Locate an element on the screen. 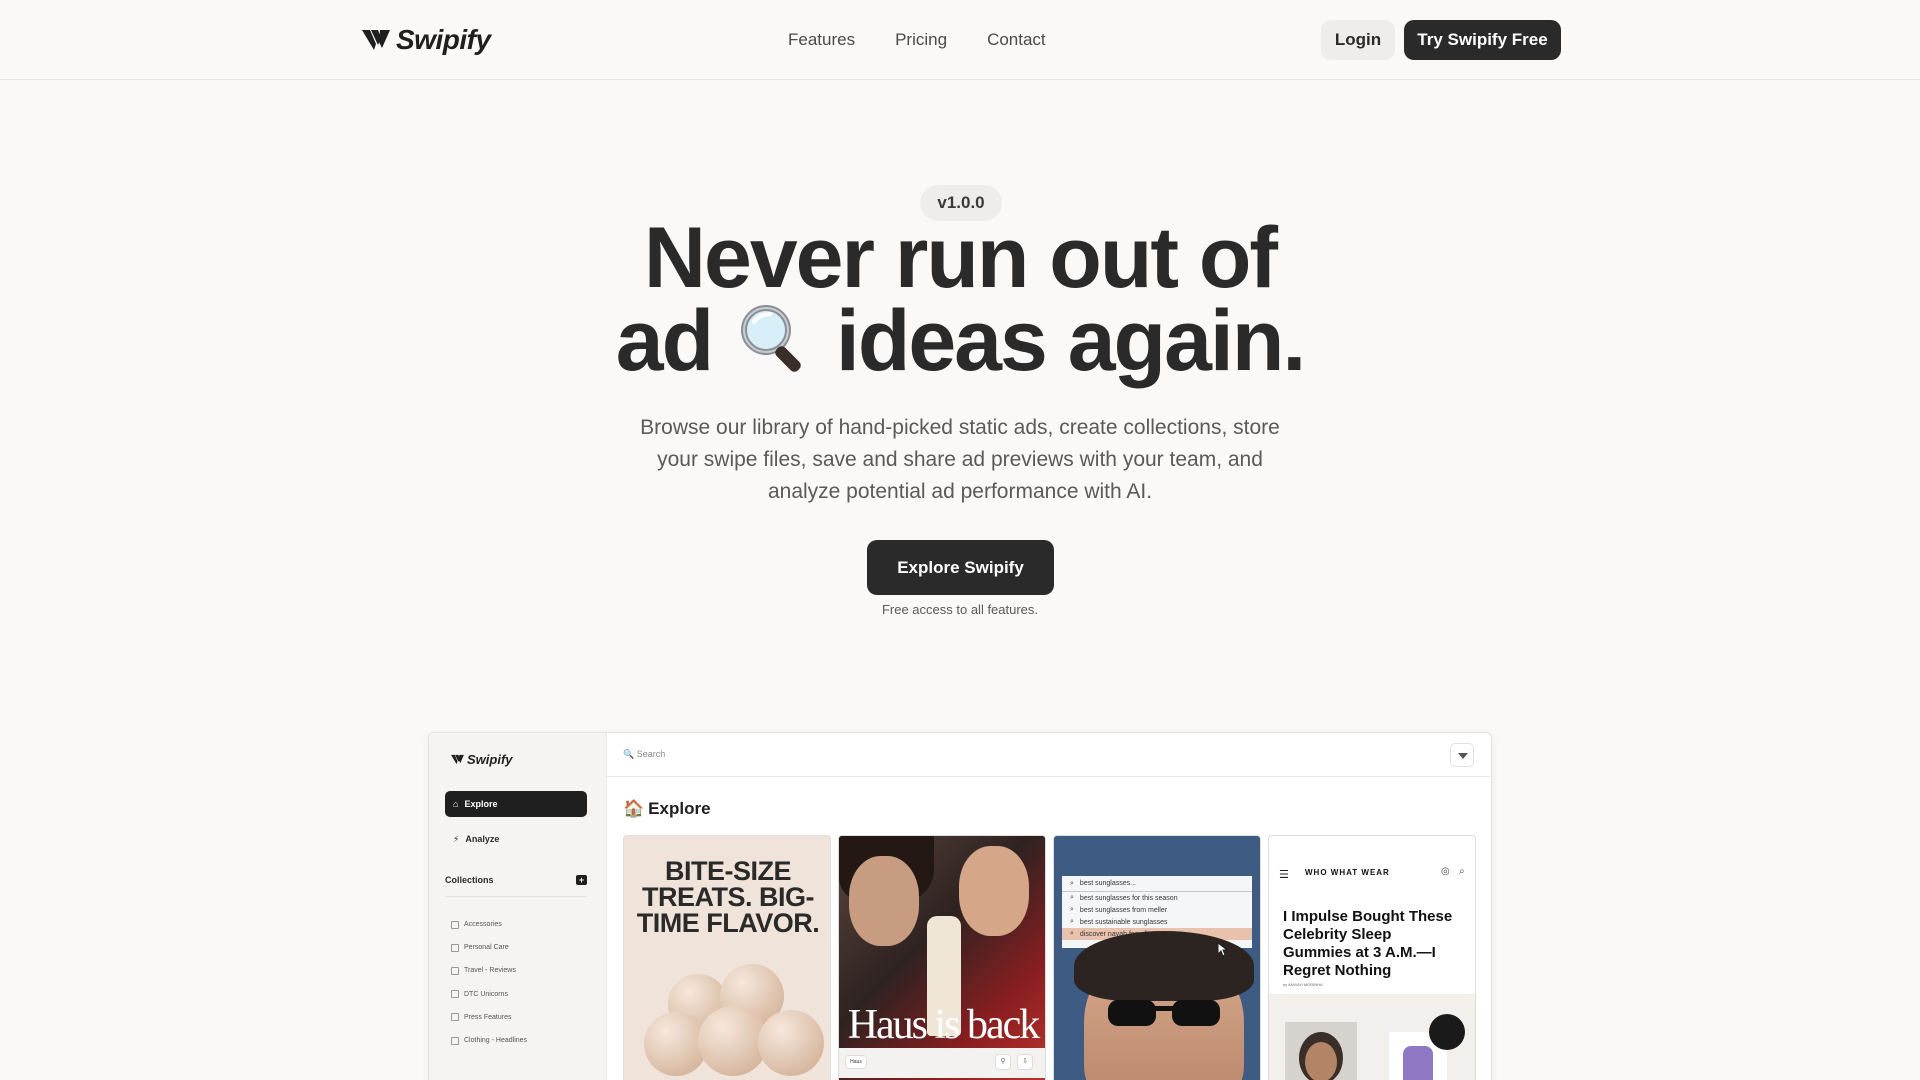 This screenshot has width=1920, height=1080. page-title: 🏠 Explore is located at coordinates (667, 809).